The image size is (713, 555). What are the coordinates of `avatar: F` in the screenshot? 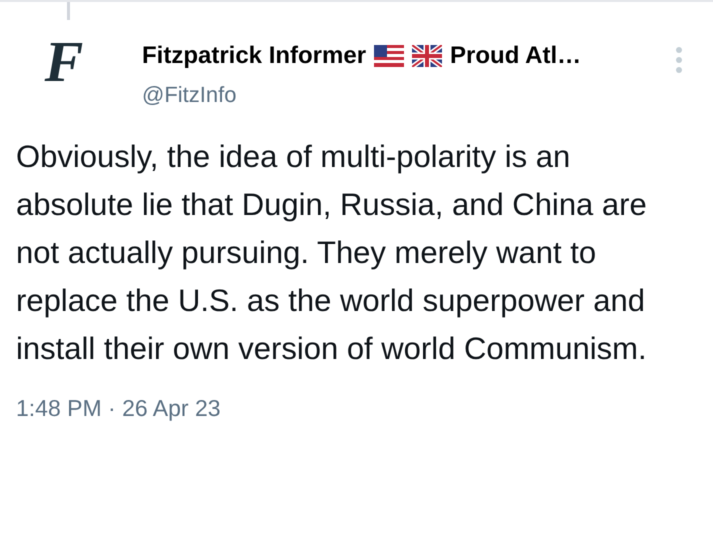 It's located at (64, 62).